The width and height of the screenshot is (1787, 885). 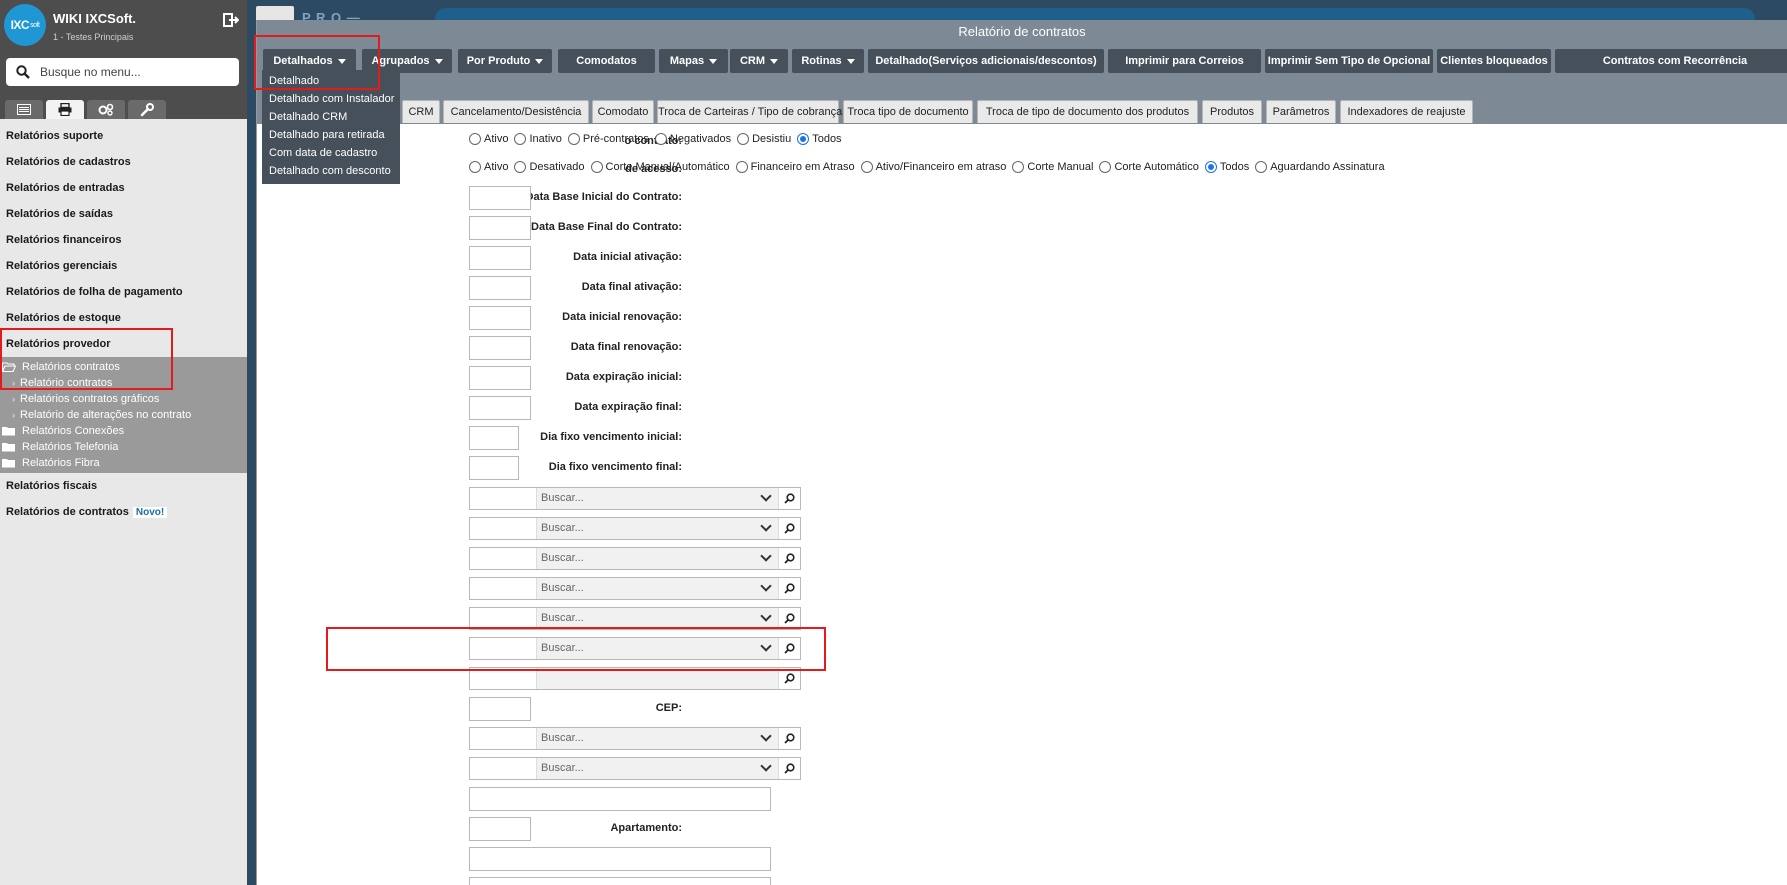 I want to click on status_contrato-radio-todos: Todos, so click(x=819, y=139).